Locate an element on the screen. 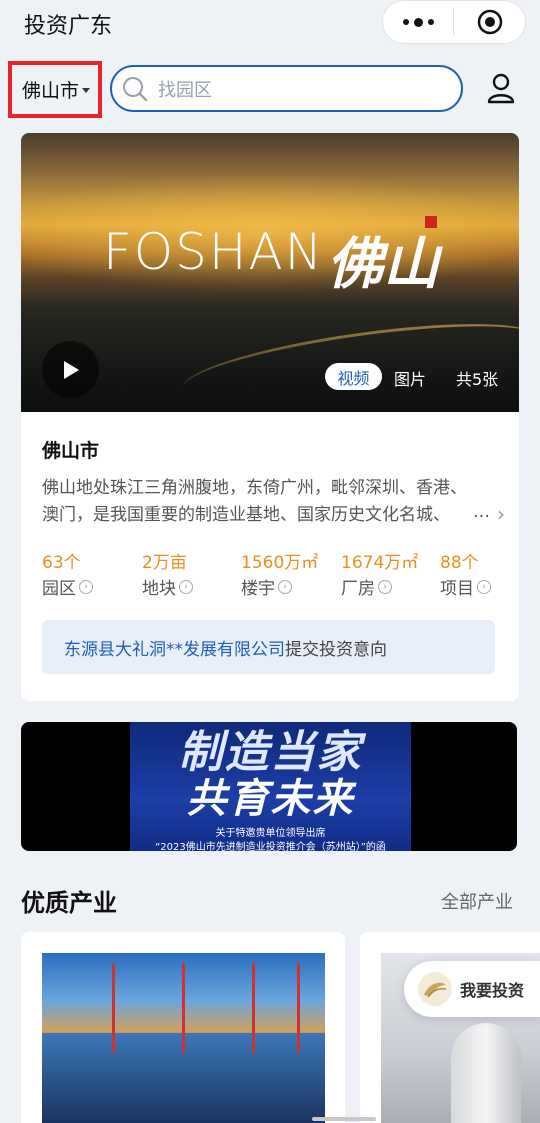  intent-company: 东源县大礼洞**发展有限公司 is located at coordinates (174, 649).